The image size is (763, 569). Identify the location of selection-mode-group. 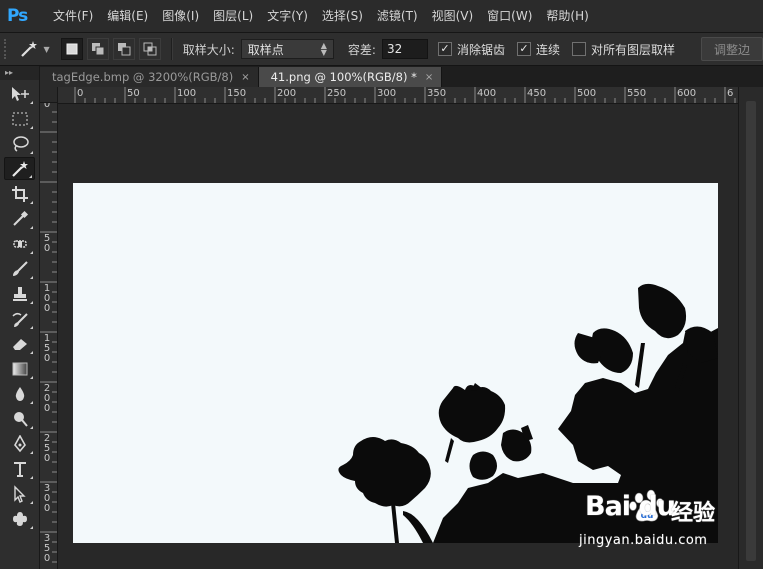
(112, 49).